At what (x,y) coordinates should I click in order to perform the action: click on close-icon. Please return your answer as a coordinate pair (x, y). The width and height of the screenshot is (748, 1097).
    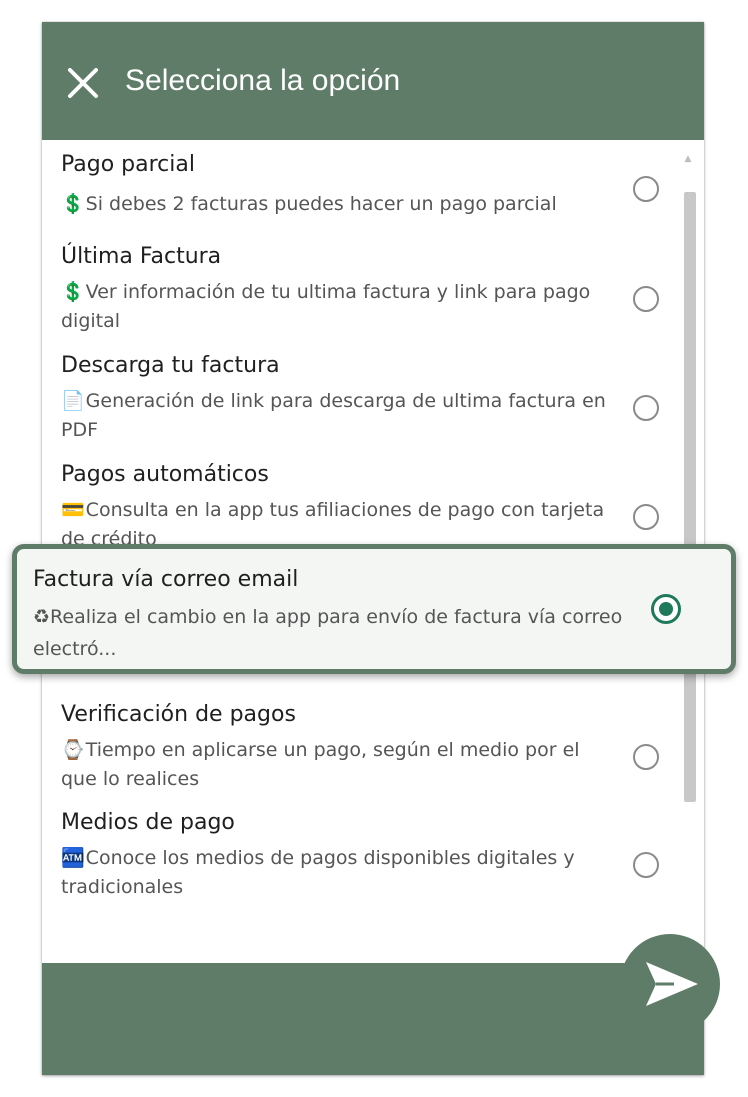
    Looking at the image, I should click on (83, 83).